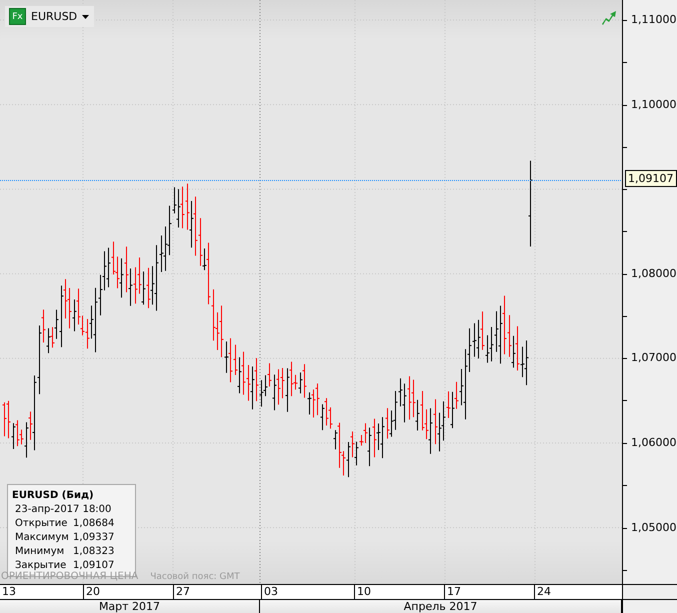  What do you see at coordinates (42, 538) in the screenshot?
I see `legend-label: Максимум` at bounding box center [42, 538].